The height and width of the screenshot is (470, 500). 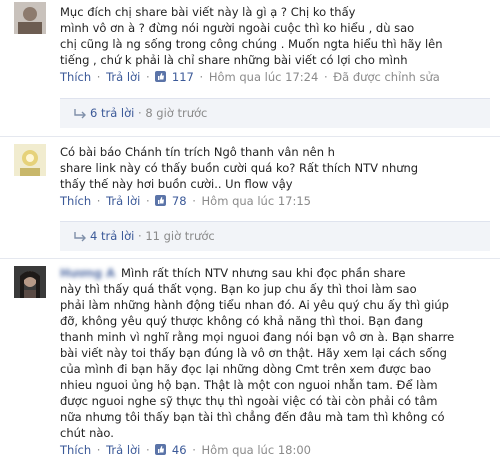 I want to click on timestamp: Hôm qua lúc 17:24, so click(x=263, y=77).